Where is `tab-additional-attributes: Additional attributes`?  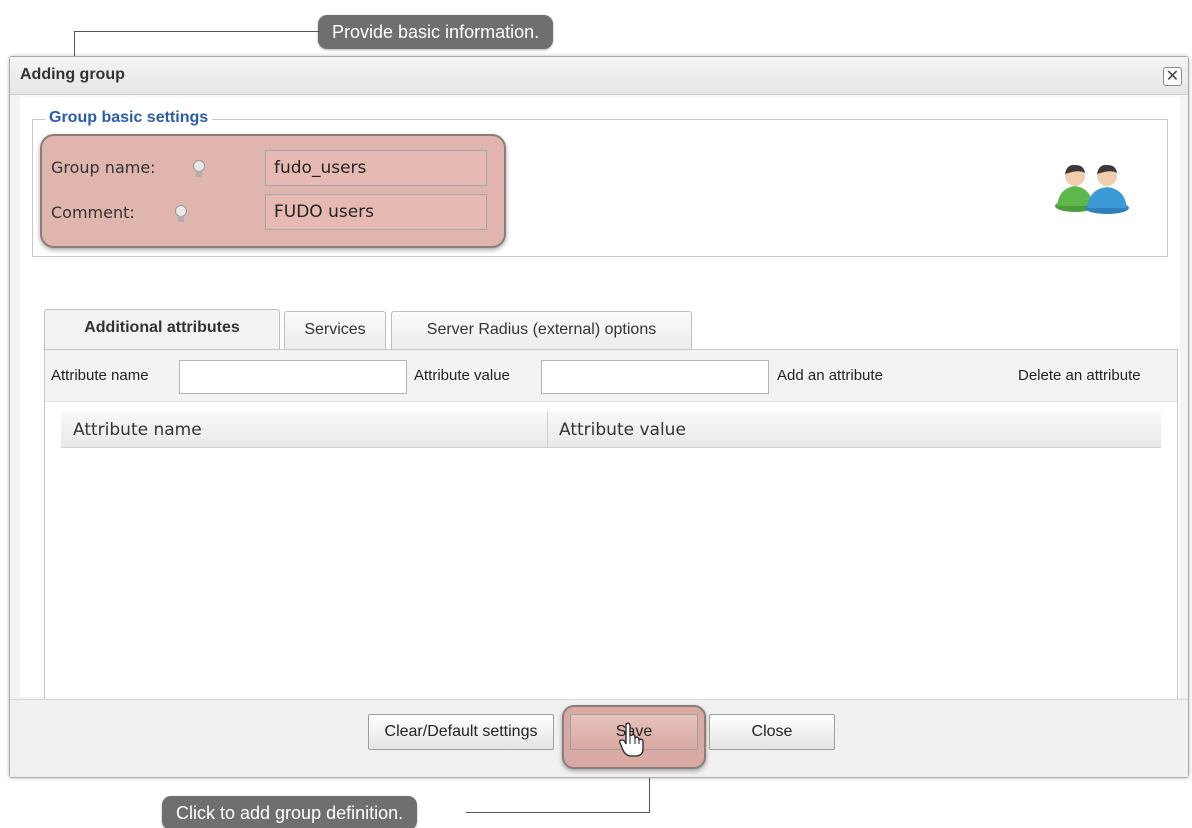
tab-additional-attributes: Additional attributes is located at coordinates (162, 329).